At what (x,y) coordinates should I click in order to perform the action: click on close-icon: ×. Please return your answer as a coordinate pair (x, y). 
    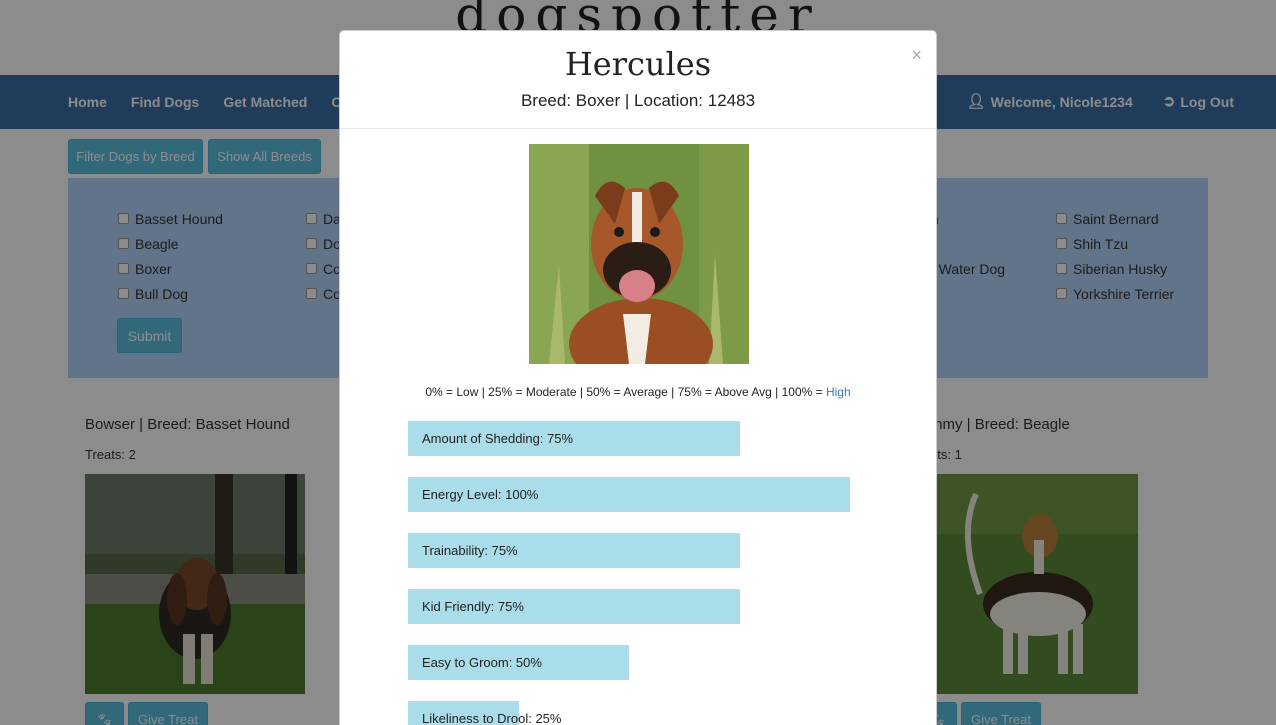
    Looking at the image, I should click on (916, 55).